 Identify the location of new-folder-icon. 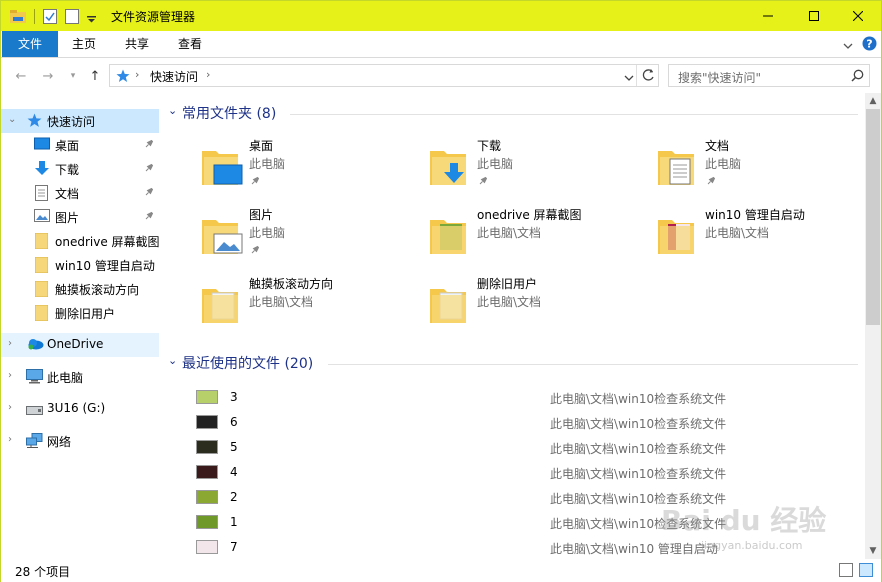
(72, 18).